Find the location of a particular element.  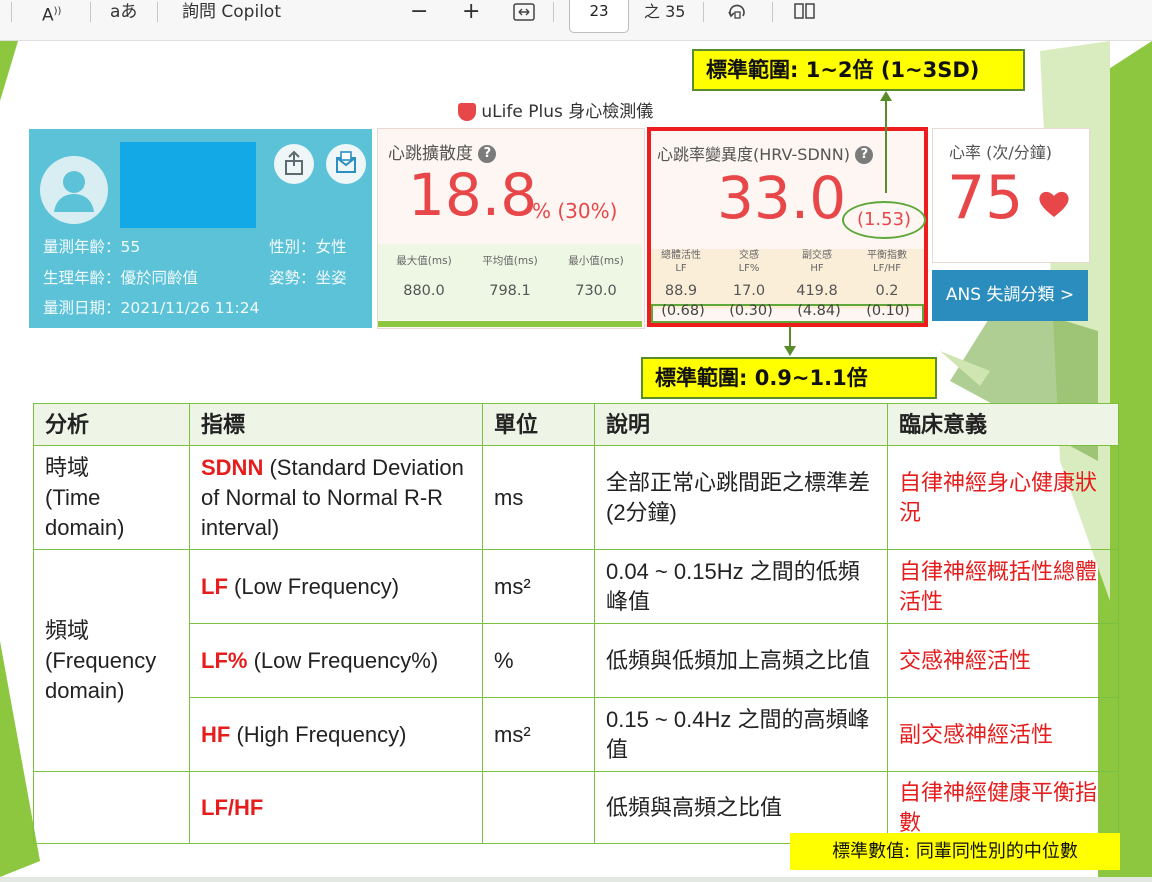

pdf-toolbar: A)) aあ 詢問 Copilot − + 23 之 35 is located at coordinates (576, 20).